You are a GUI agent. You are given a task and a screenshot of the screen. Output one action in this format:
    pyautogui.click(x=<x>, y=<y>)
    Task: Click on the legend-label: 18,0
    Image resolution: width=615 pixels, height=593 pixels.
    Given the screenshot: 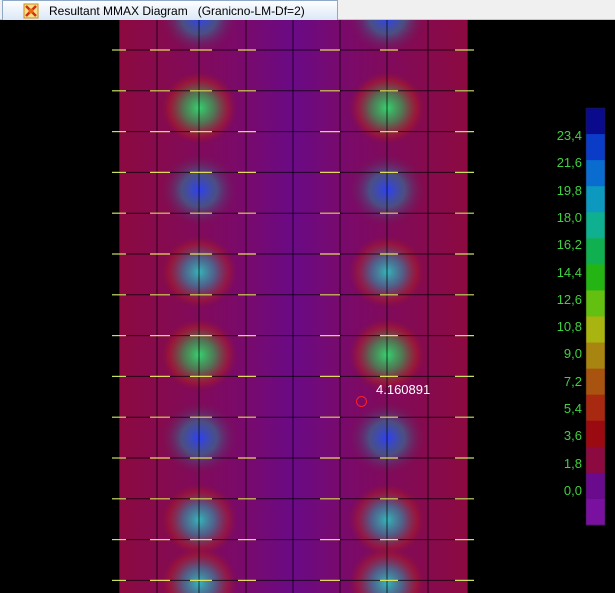 What is the action you would take?
    pyautogui.click(x=569, y=217)
    